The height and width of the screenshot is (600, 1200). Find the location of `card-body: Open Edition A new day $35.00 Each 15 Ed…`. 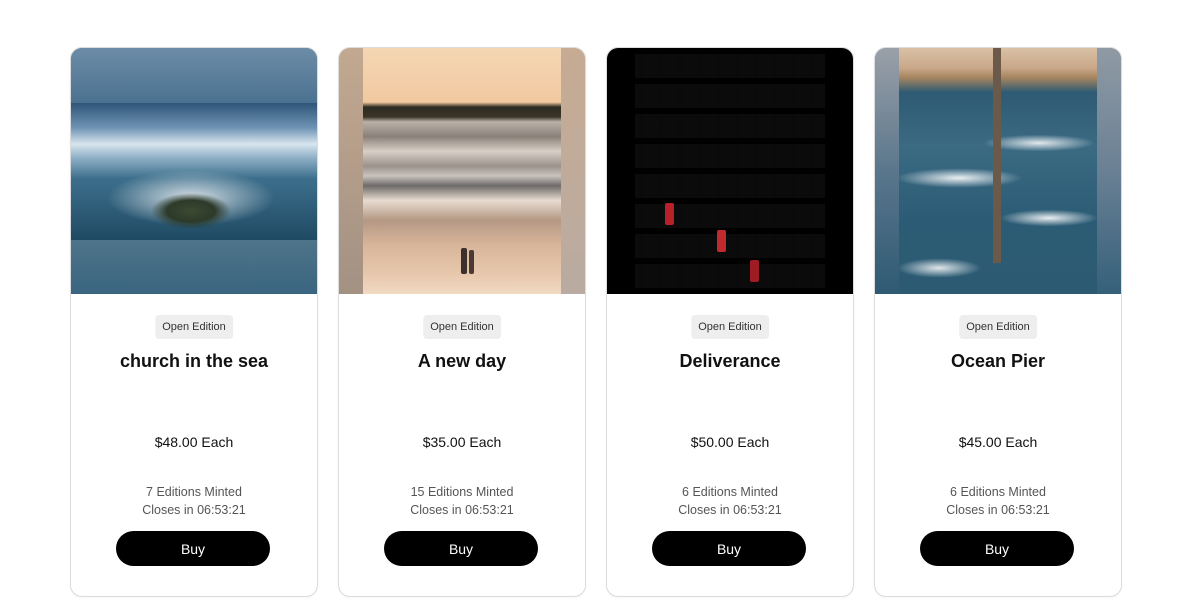

card-body: Open Edition A new day $35.00 Each 15 Ed… is located at coordinates (462, 444).